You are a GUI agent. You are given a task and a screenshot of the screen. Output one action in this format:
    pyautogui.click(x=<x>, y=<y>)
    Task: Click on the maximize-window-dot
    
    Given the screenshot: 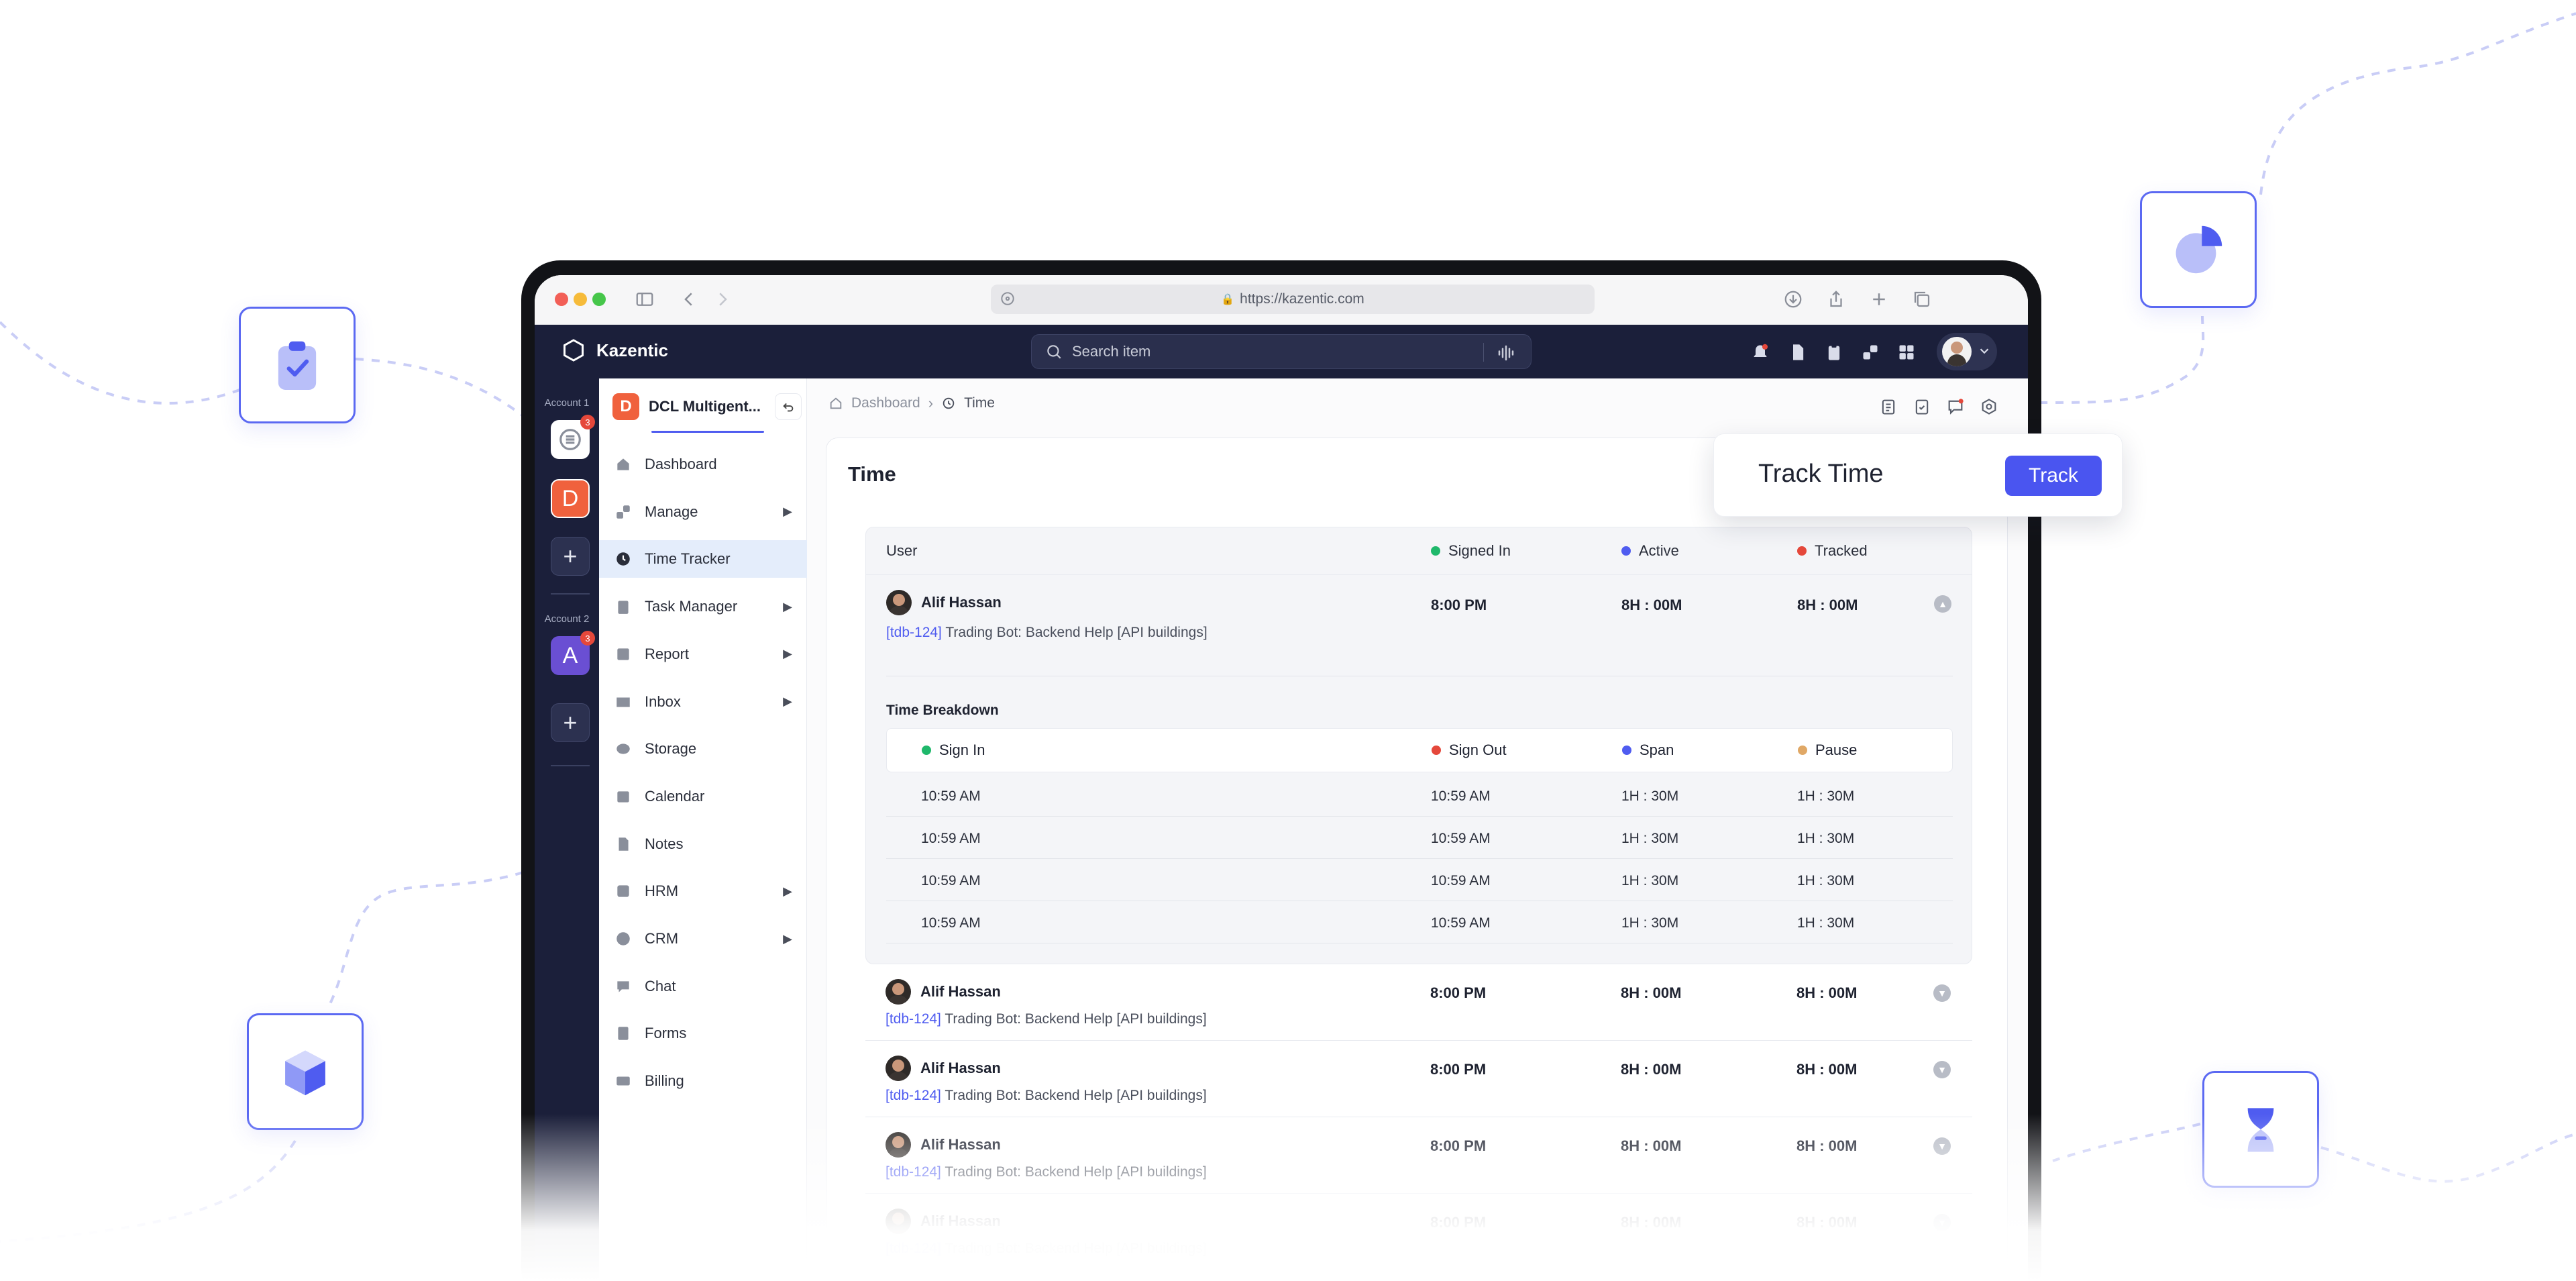 What is the action you would take?
    pyautogui.click(x=599, y=299)
    